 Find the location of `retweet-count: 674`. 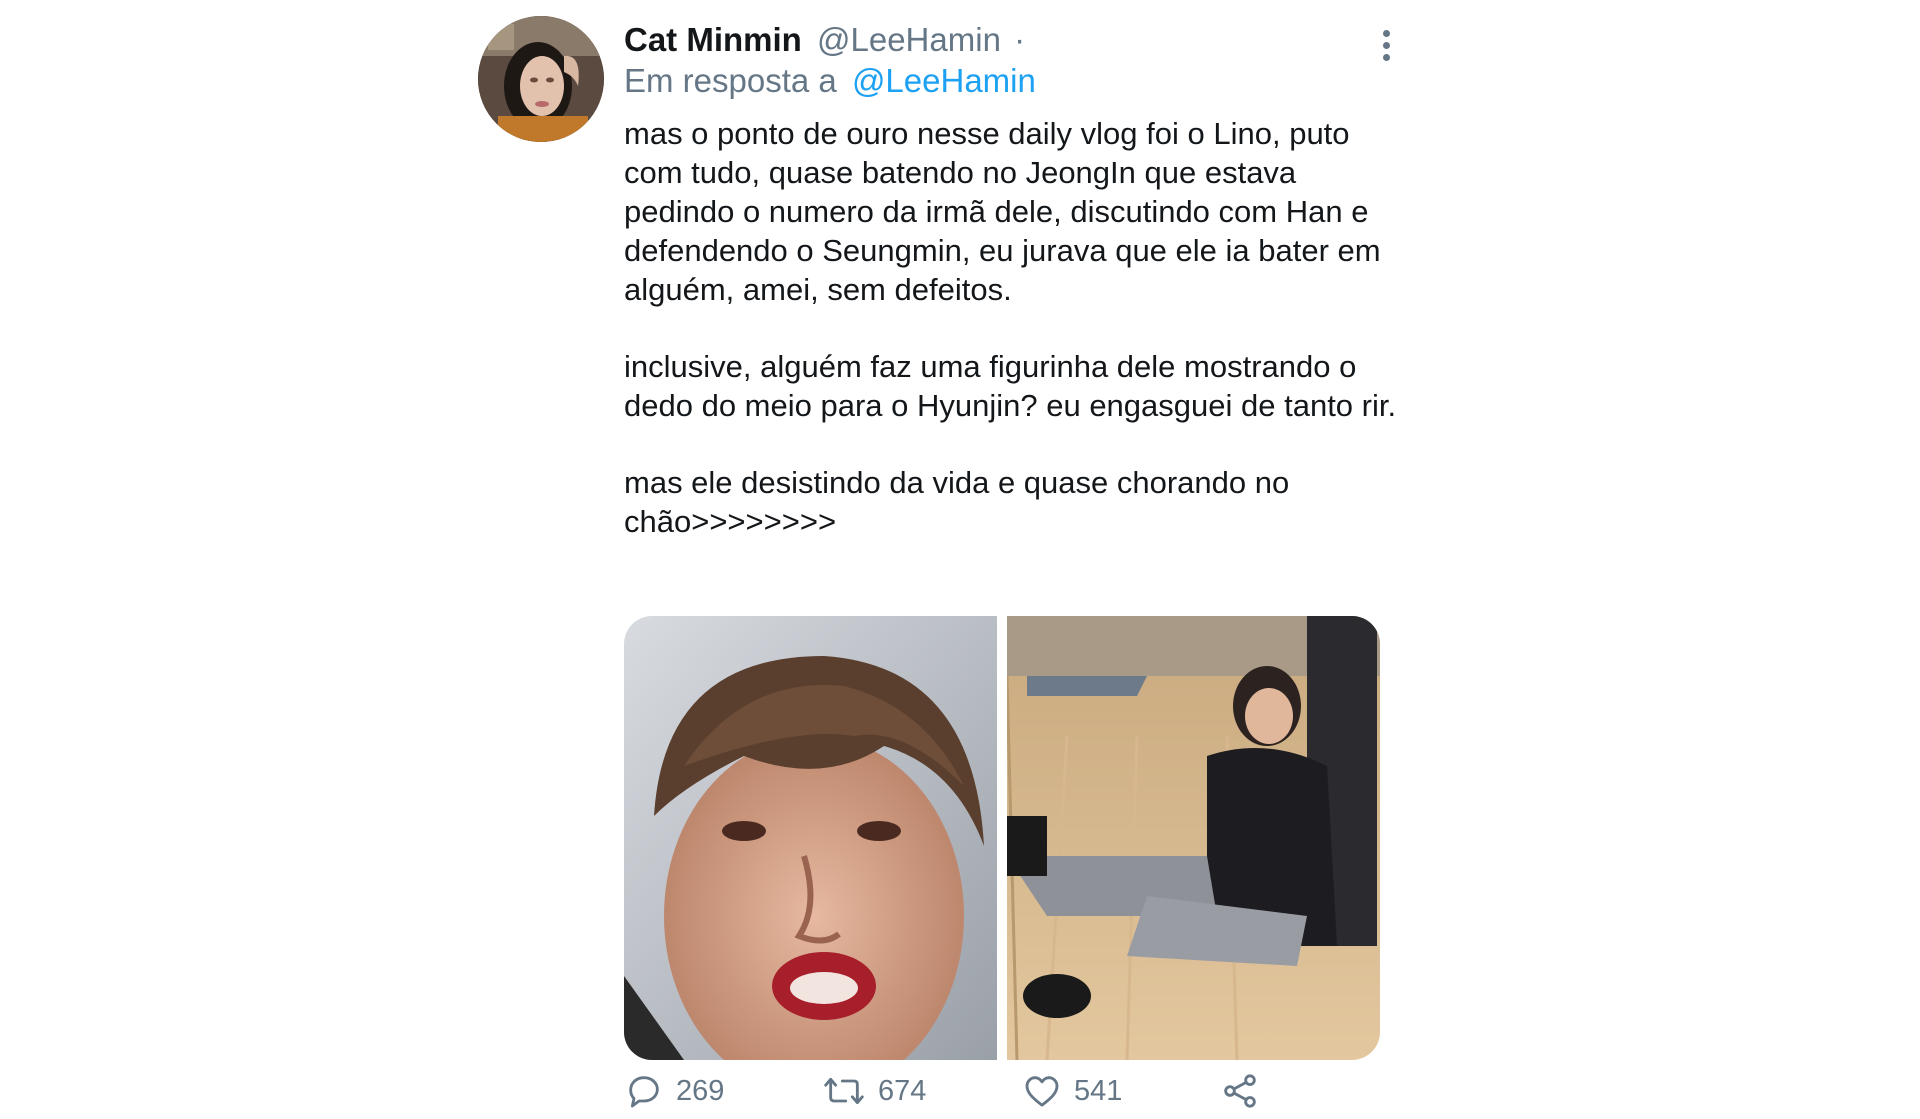

retweet-count: 674 is located at coordinates (902, 1090).